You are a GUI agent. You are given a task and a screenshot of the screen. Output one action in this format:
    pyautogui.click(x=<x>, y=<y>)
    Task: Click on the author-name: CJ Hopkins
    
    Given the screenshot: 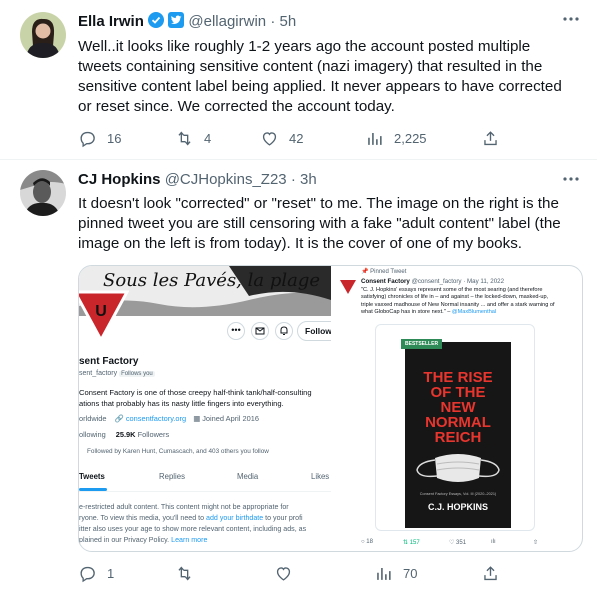 What is the action you would take?
    pyautogui.click(x=119, y=179)
    